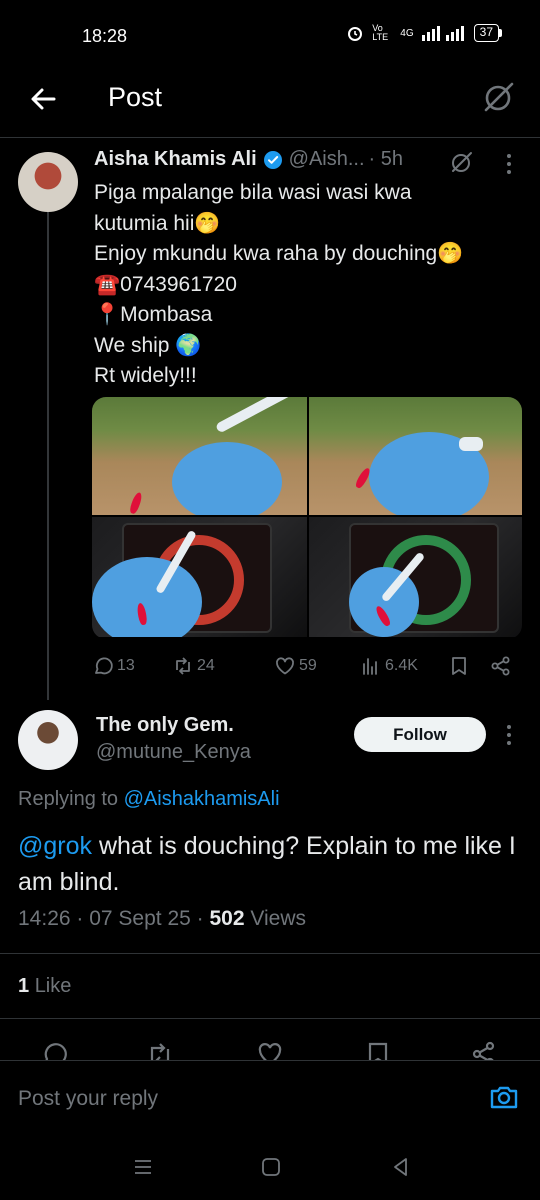 Image resolution: width=540 pixels, height=1200 pixels. Describe the element at coordinates (278, 918) in the screenshot. I see `views-label: Views` at that location.